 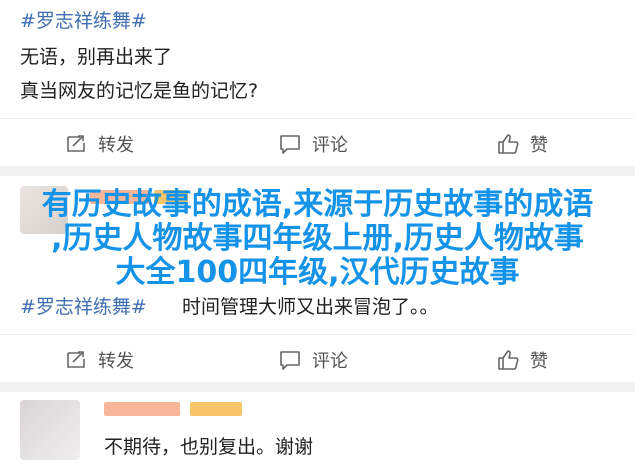 What do you see at coordinates (317, 204) in the screenshot?
I see `overlay-title-line-1: 有历史故事的成语,来源于历史故事的成语` at bounding box center [317, 204].